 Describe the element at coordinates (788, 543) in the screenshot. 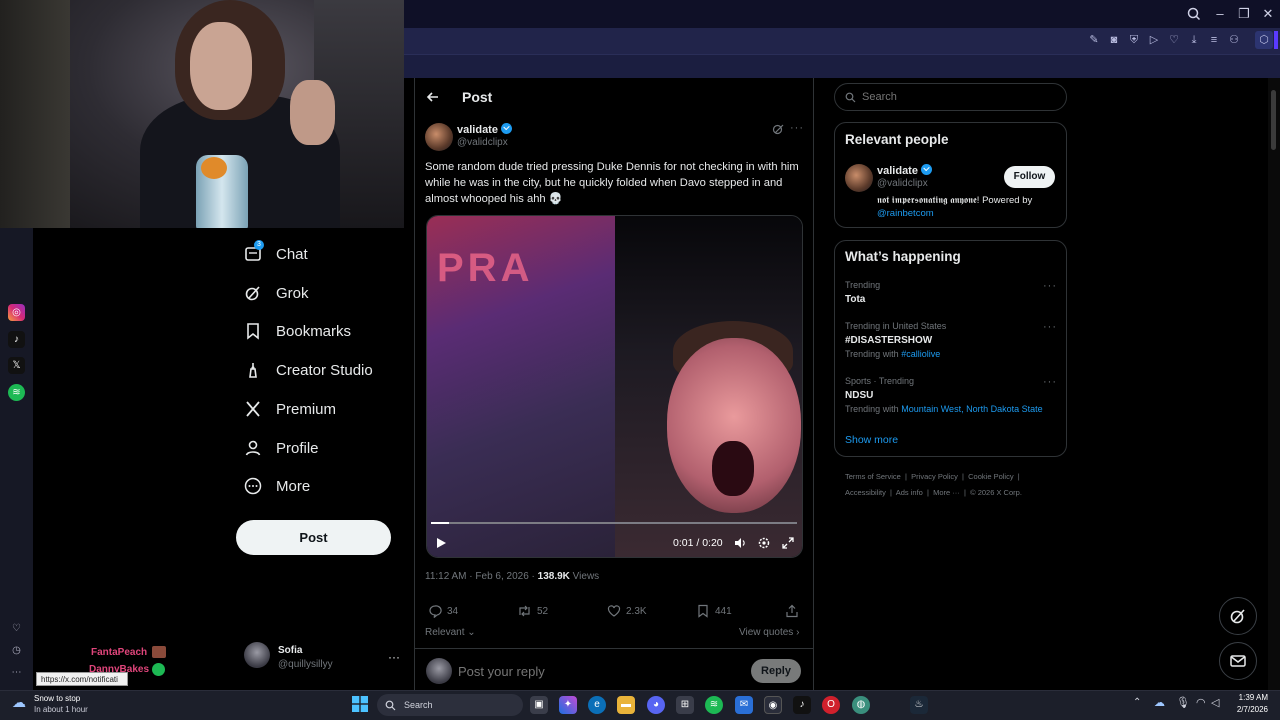

I see `fullscreen-icon` at that location.